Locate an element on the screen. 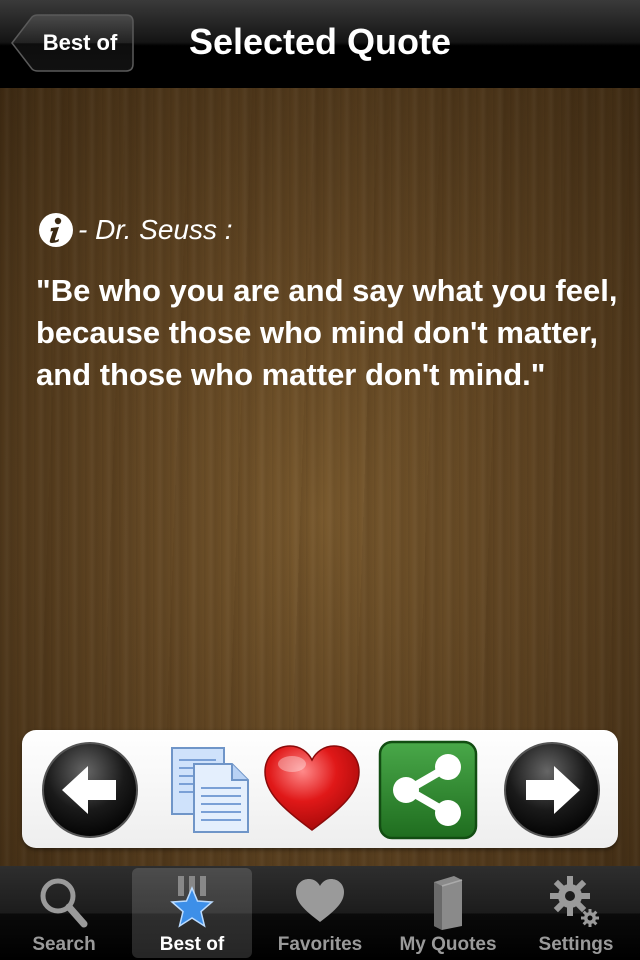 This screenshot has height=960, width=640. tab-search: Search is located at coordinates (64, 913).